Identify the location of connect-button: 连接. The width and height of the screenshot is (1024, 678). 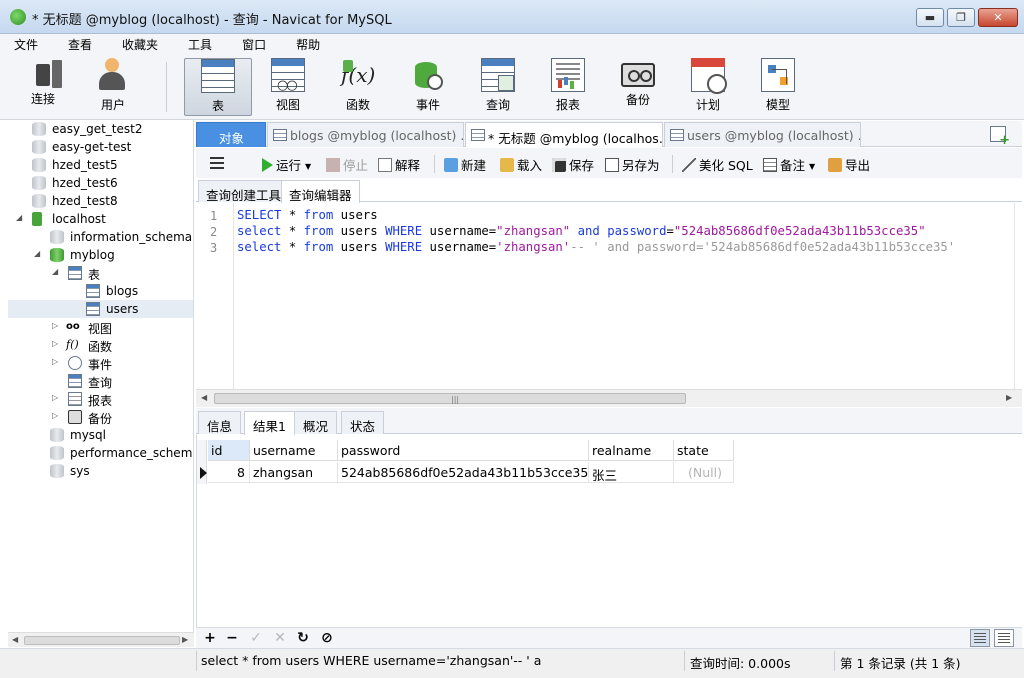
(43, 87).